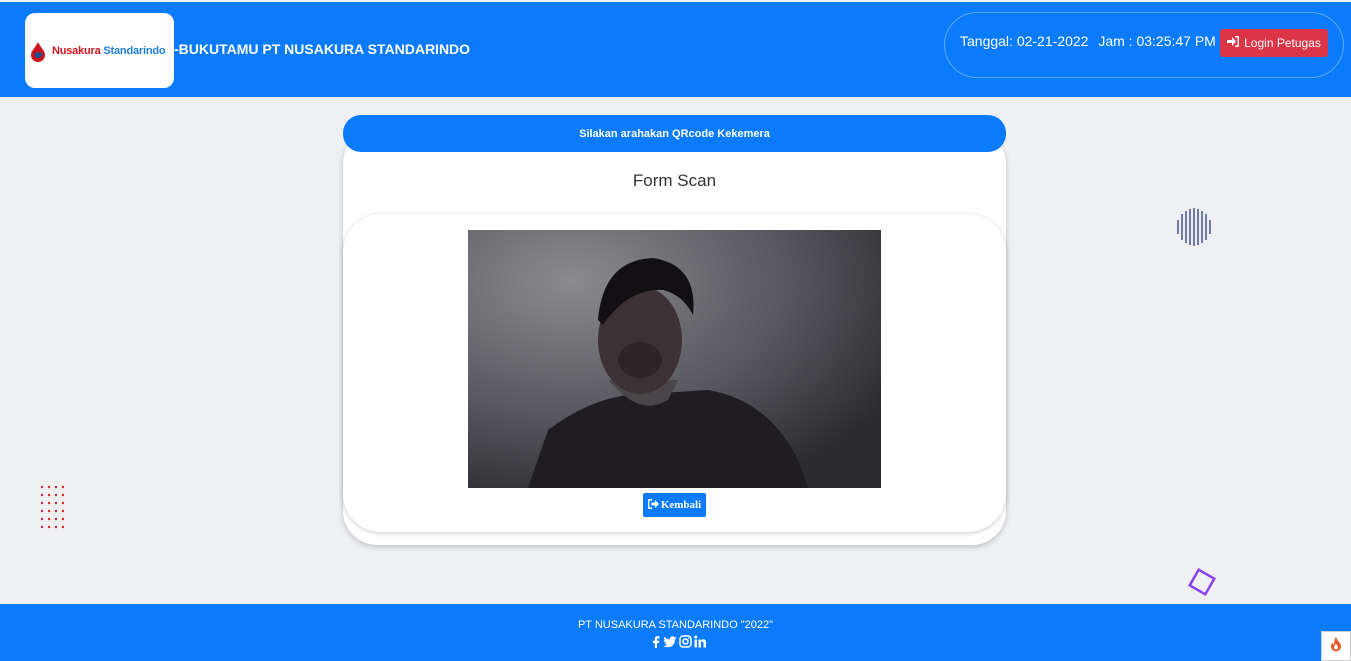 Image resolution: width=1351 pixels, height=661 pixels. I want to click on login-label: Login Petugas, so click(1282, 43).